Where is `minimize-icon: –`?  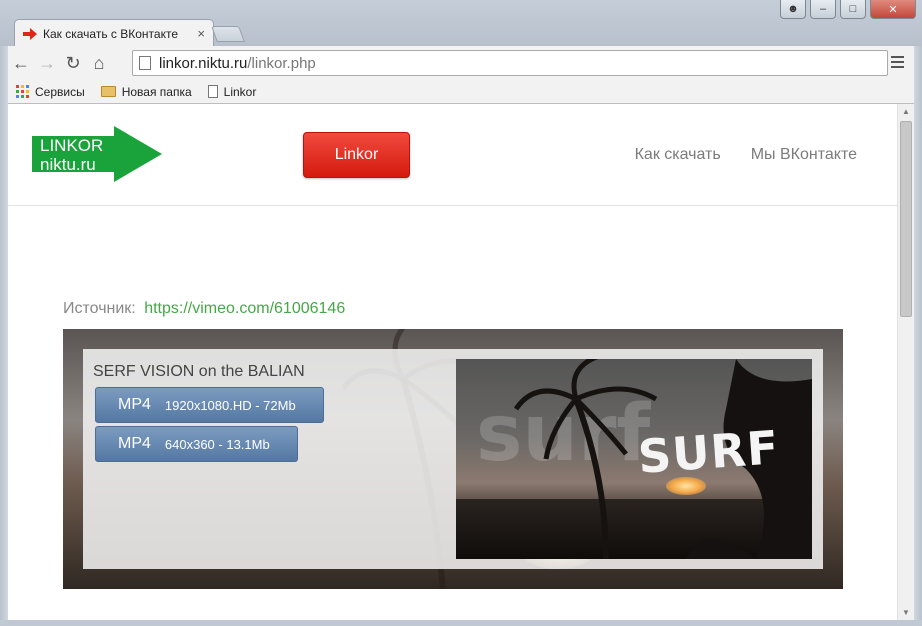 minimize-icon: – is located at coordinates (823, 9).